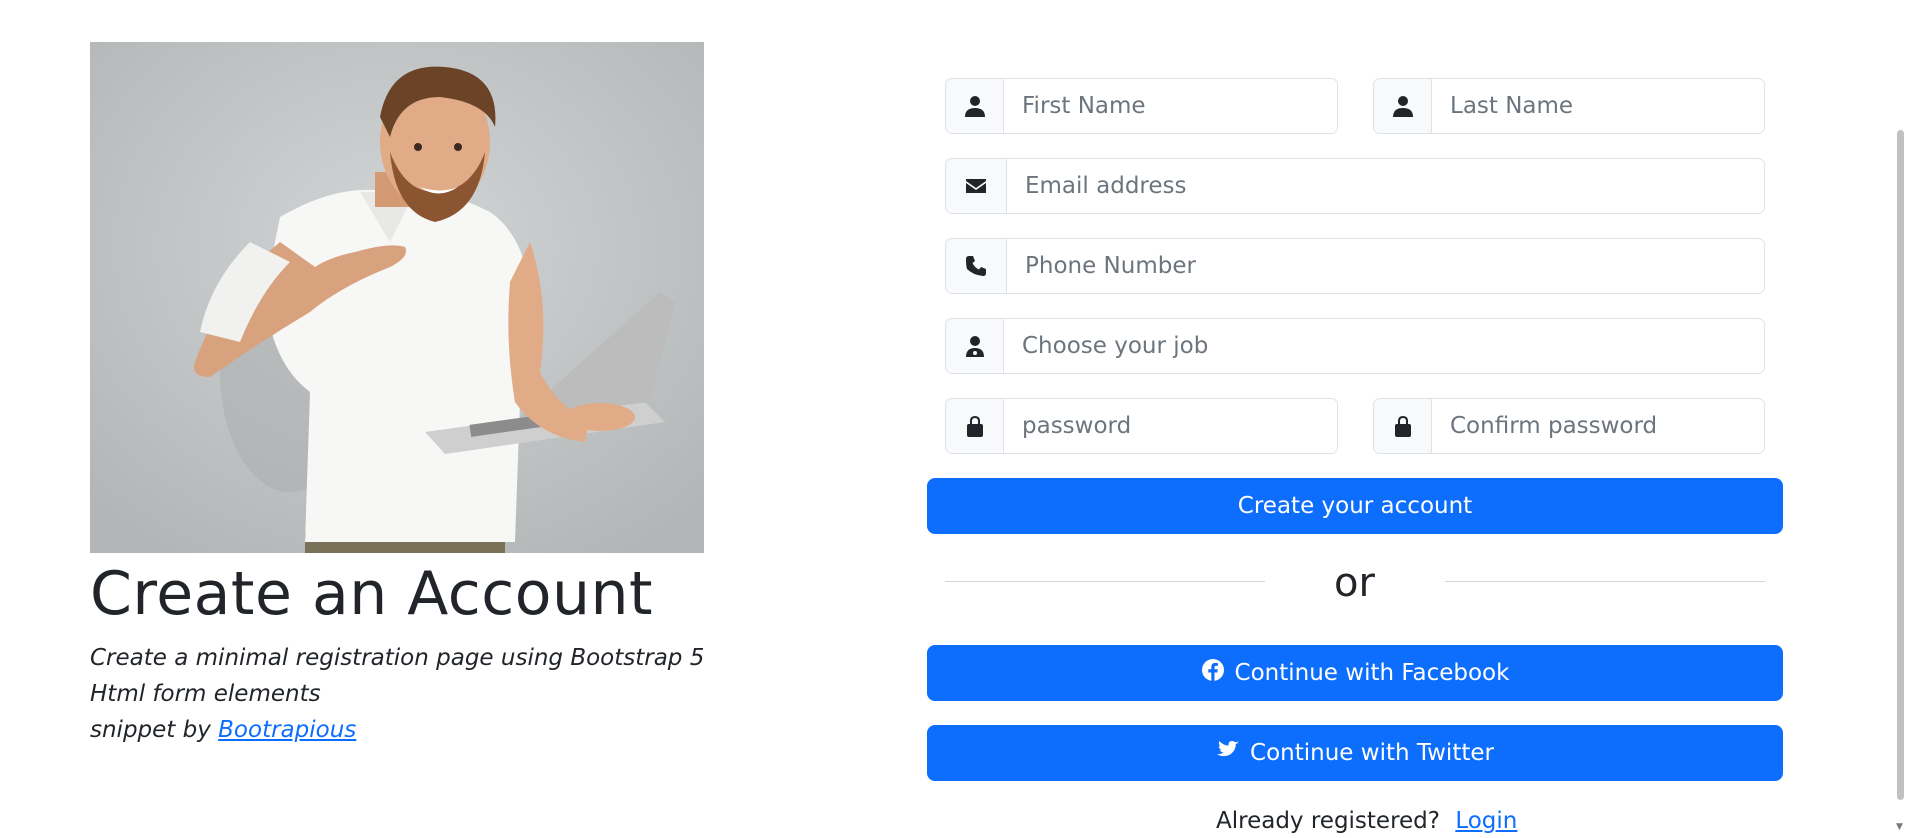 The image size is (1906, 838). Describe the element at coordinates (1170, 106) in the screenshot. I see `first-name-input` at that location.